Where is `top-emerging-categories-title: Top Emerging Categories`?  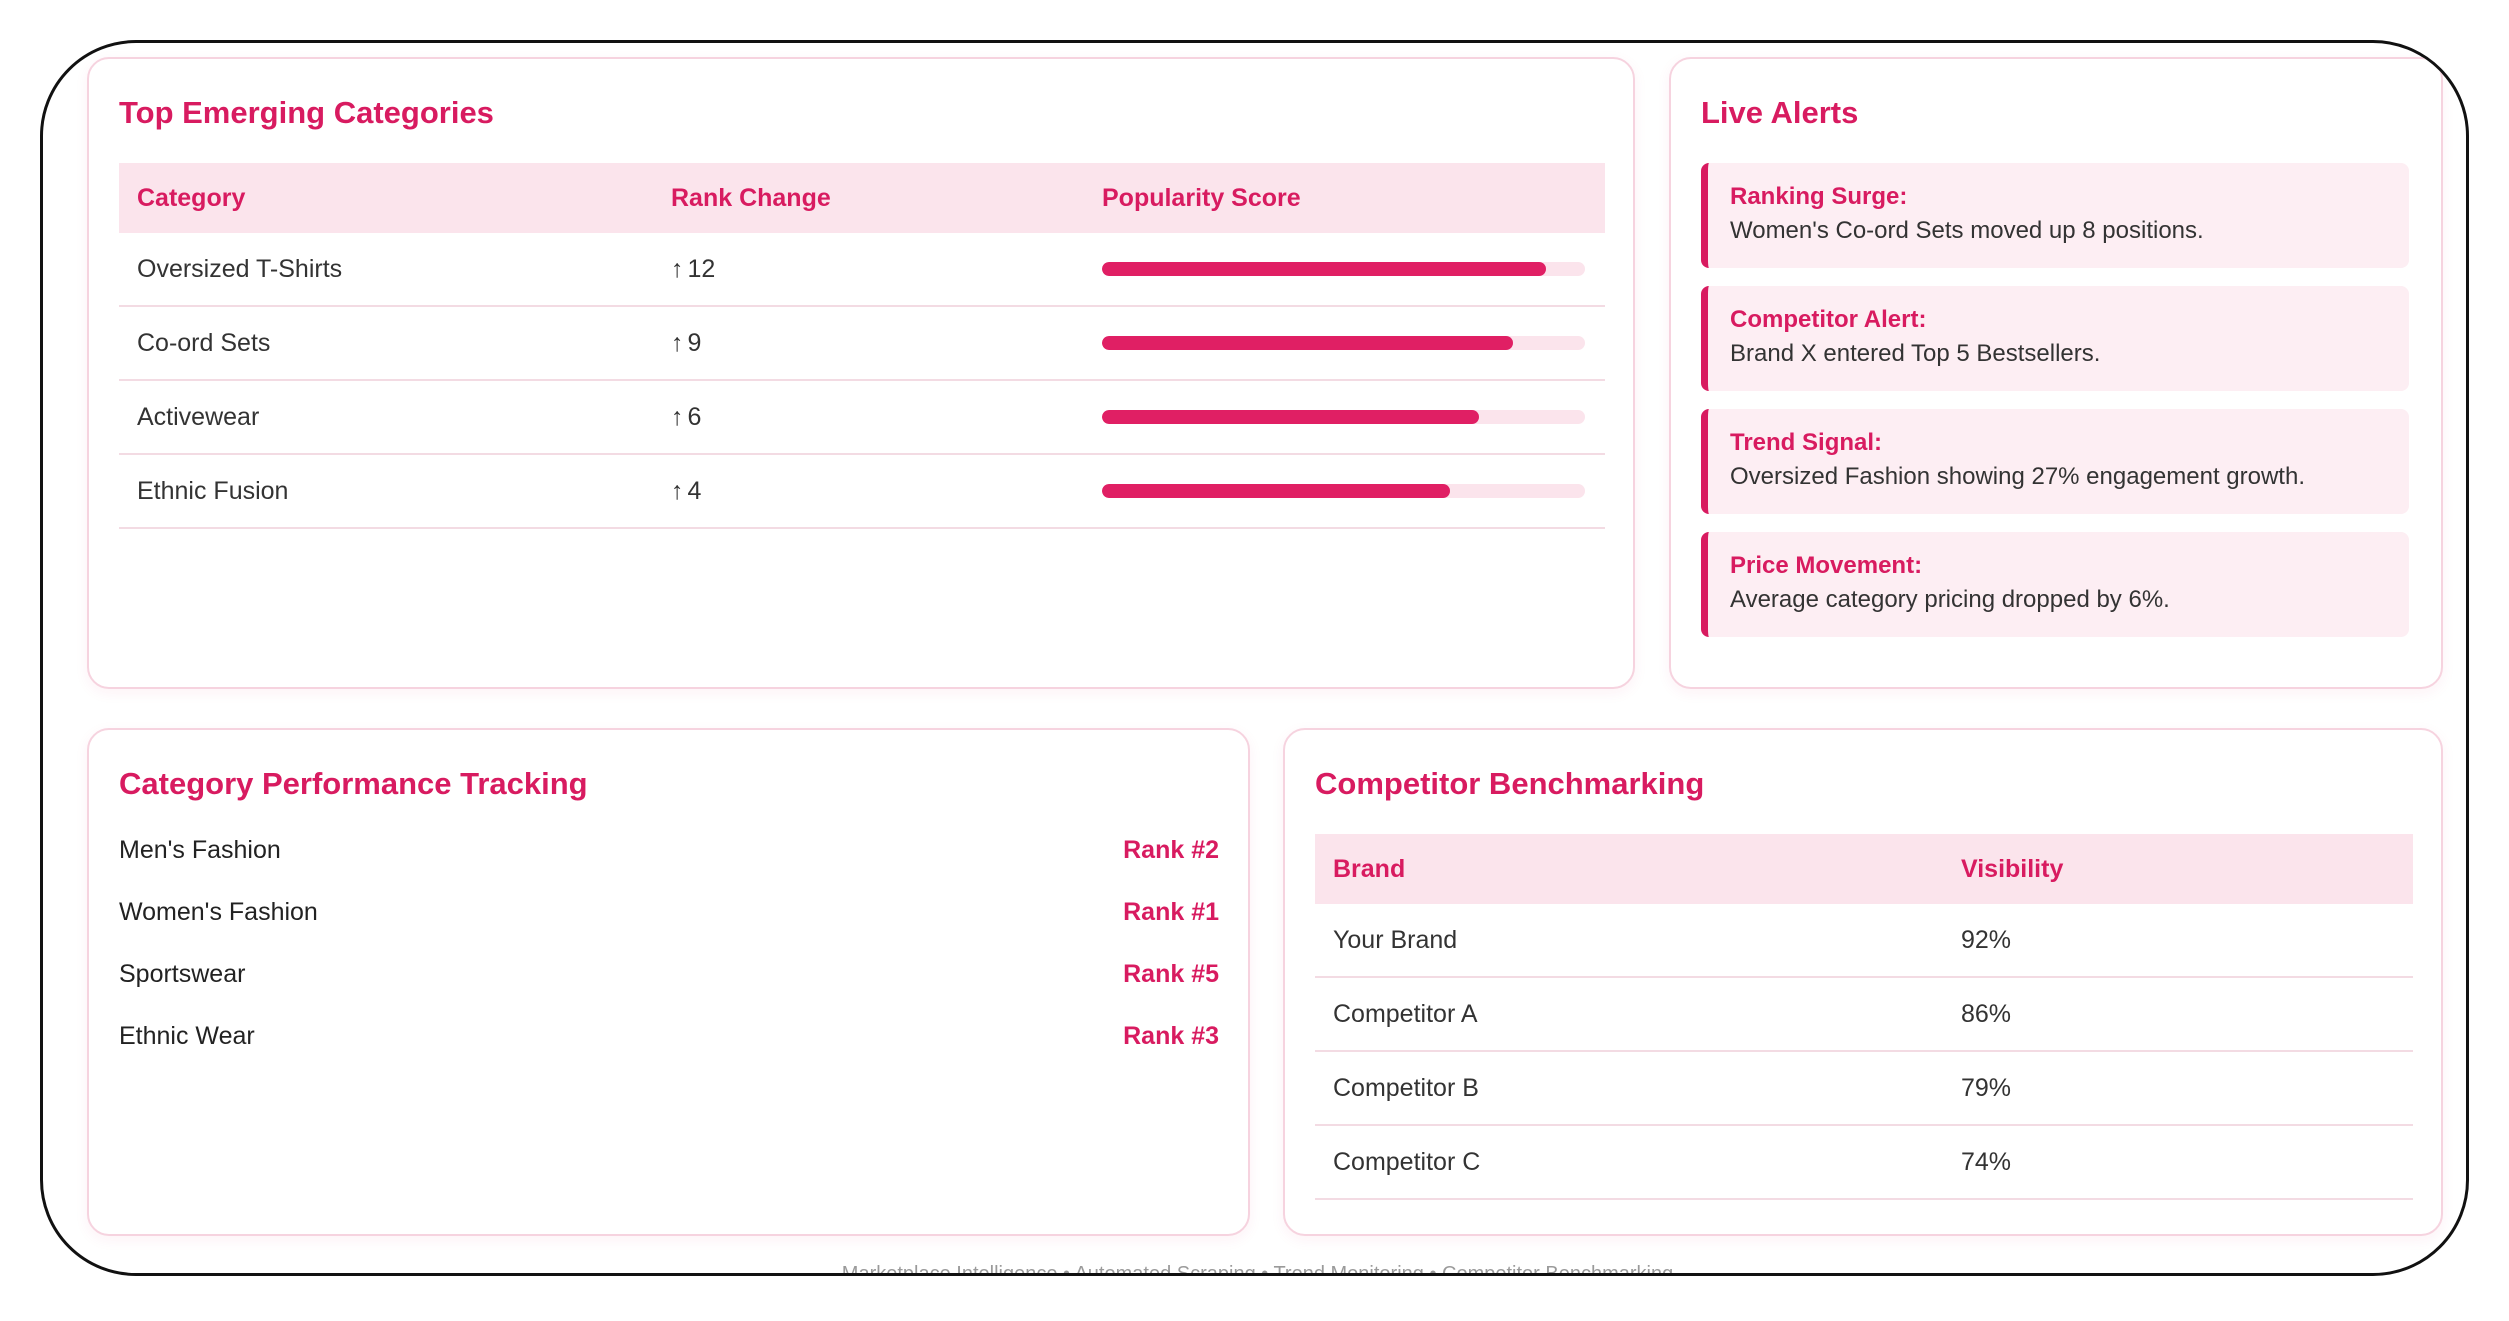
top-emerging-categories-title: Top Emerging Categories is located at coordinates (306, 112).